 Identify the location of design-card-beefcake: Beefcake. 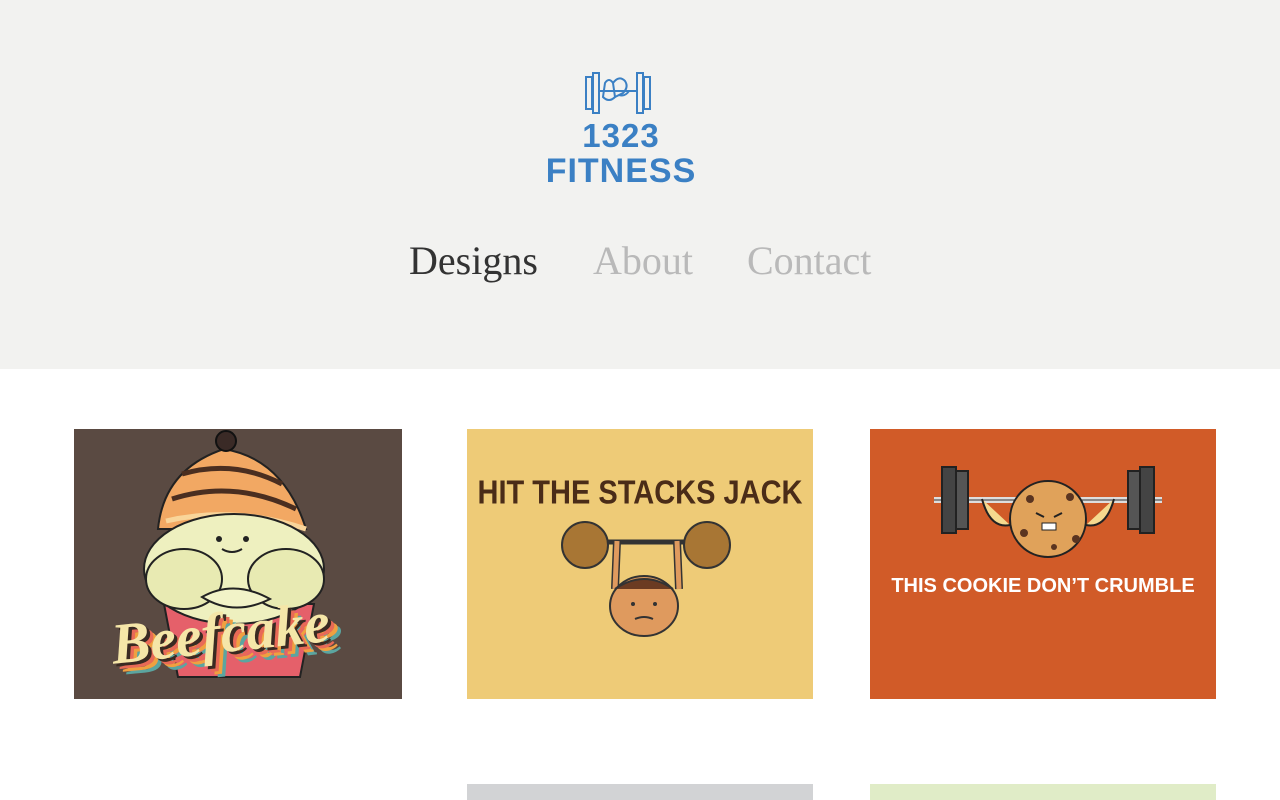
(238, 564).